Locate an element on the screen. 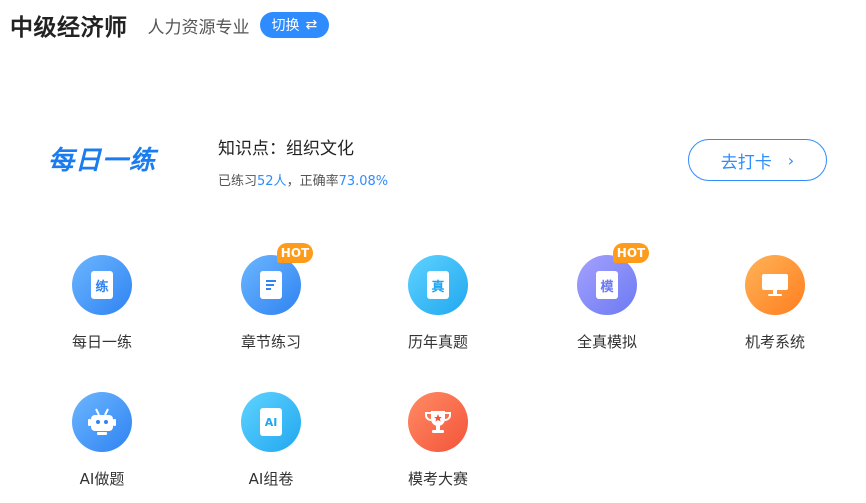 This screenshot has width=866, height=503. check-in-button: 去打卡 › is located at coordinates (757, 160).